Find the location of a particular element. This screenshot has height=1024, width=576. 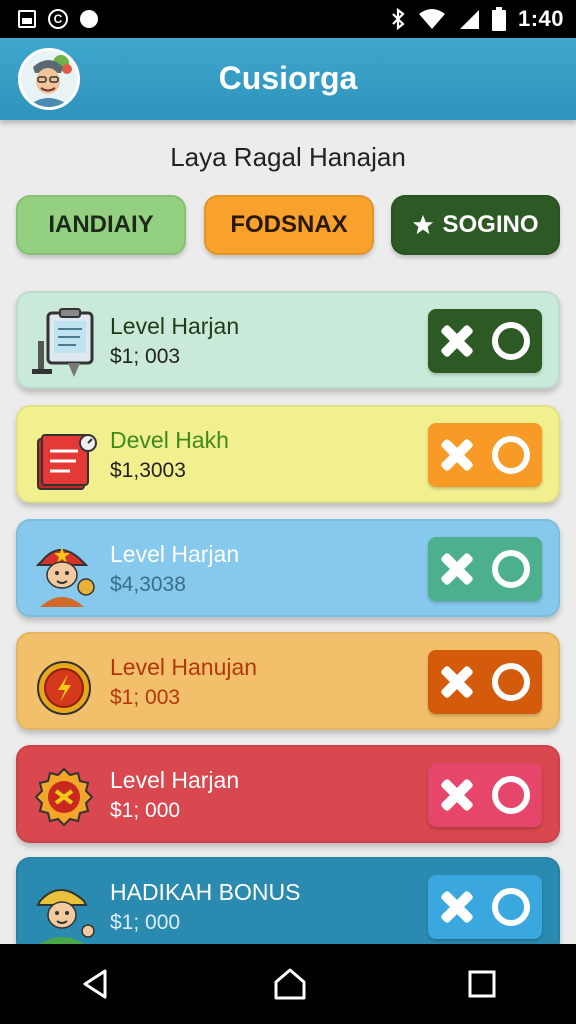

clipboard-icon is located at coordinates (66, 343).